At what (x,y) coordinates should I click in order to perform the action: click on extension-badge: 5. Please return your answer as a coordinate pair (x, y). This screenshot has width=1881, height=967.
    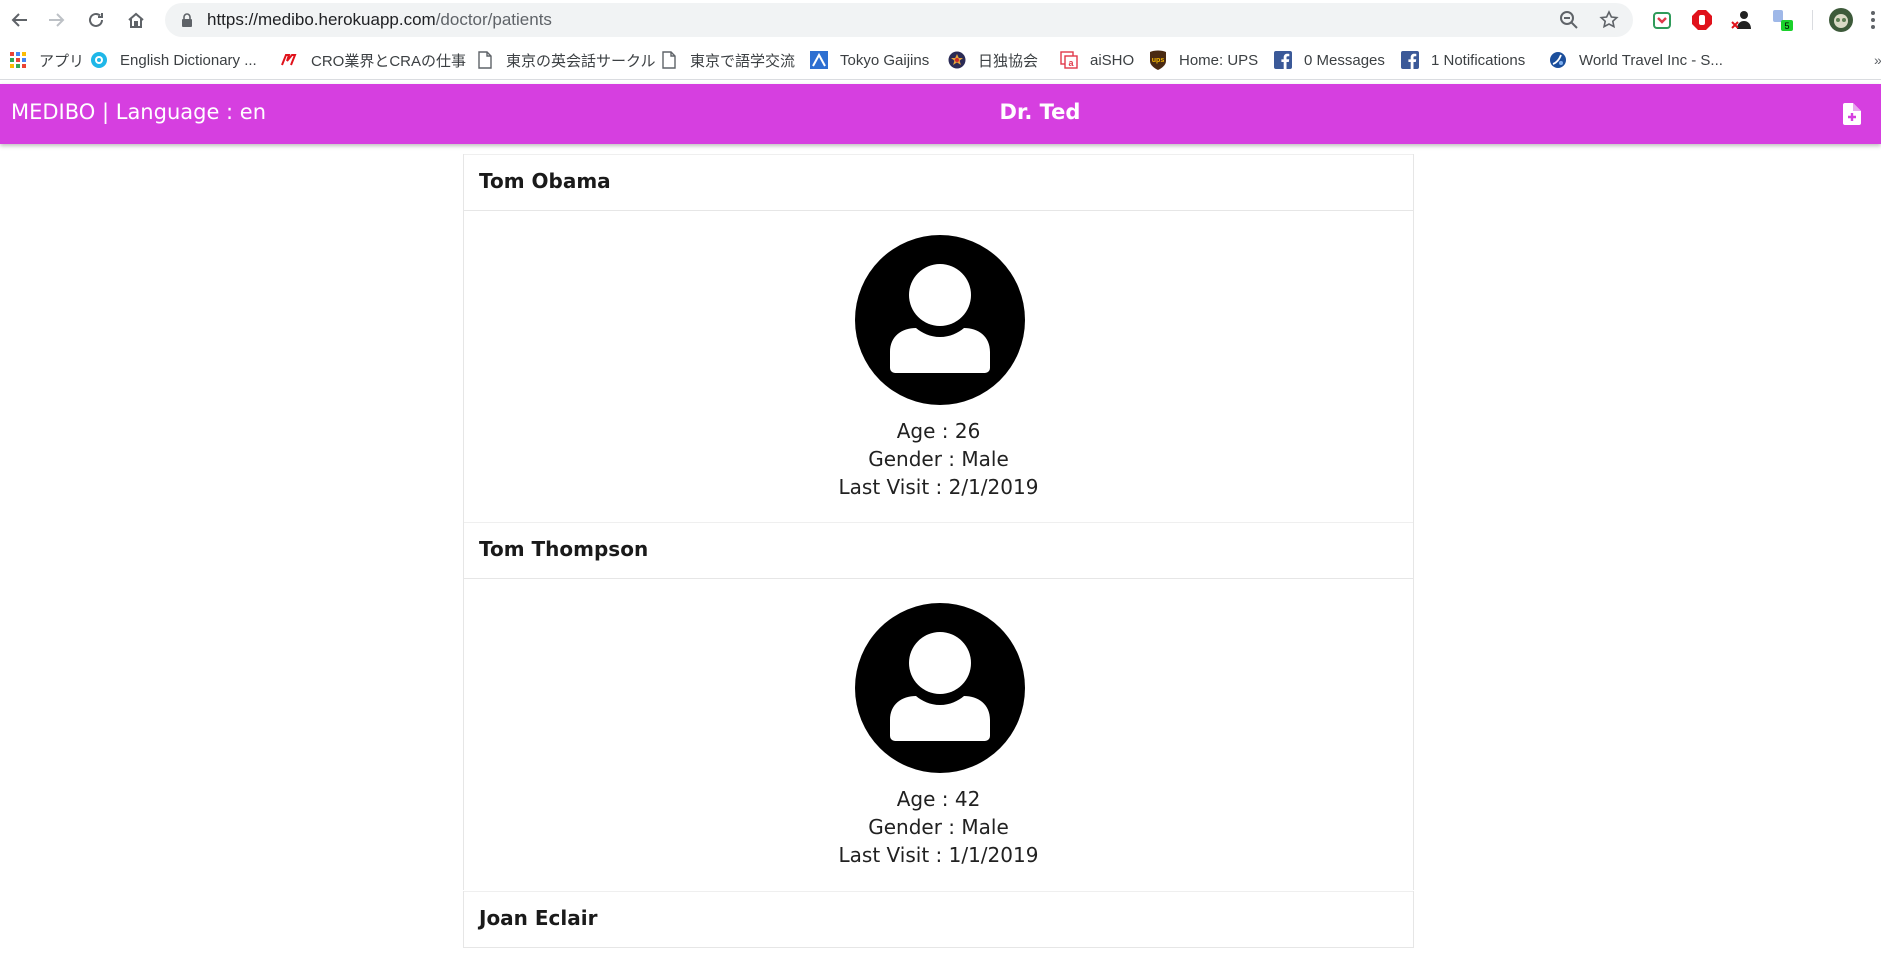
    Looking at the image, I should click on (1786, 26).